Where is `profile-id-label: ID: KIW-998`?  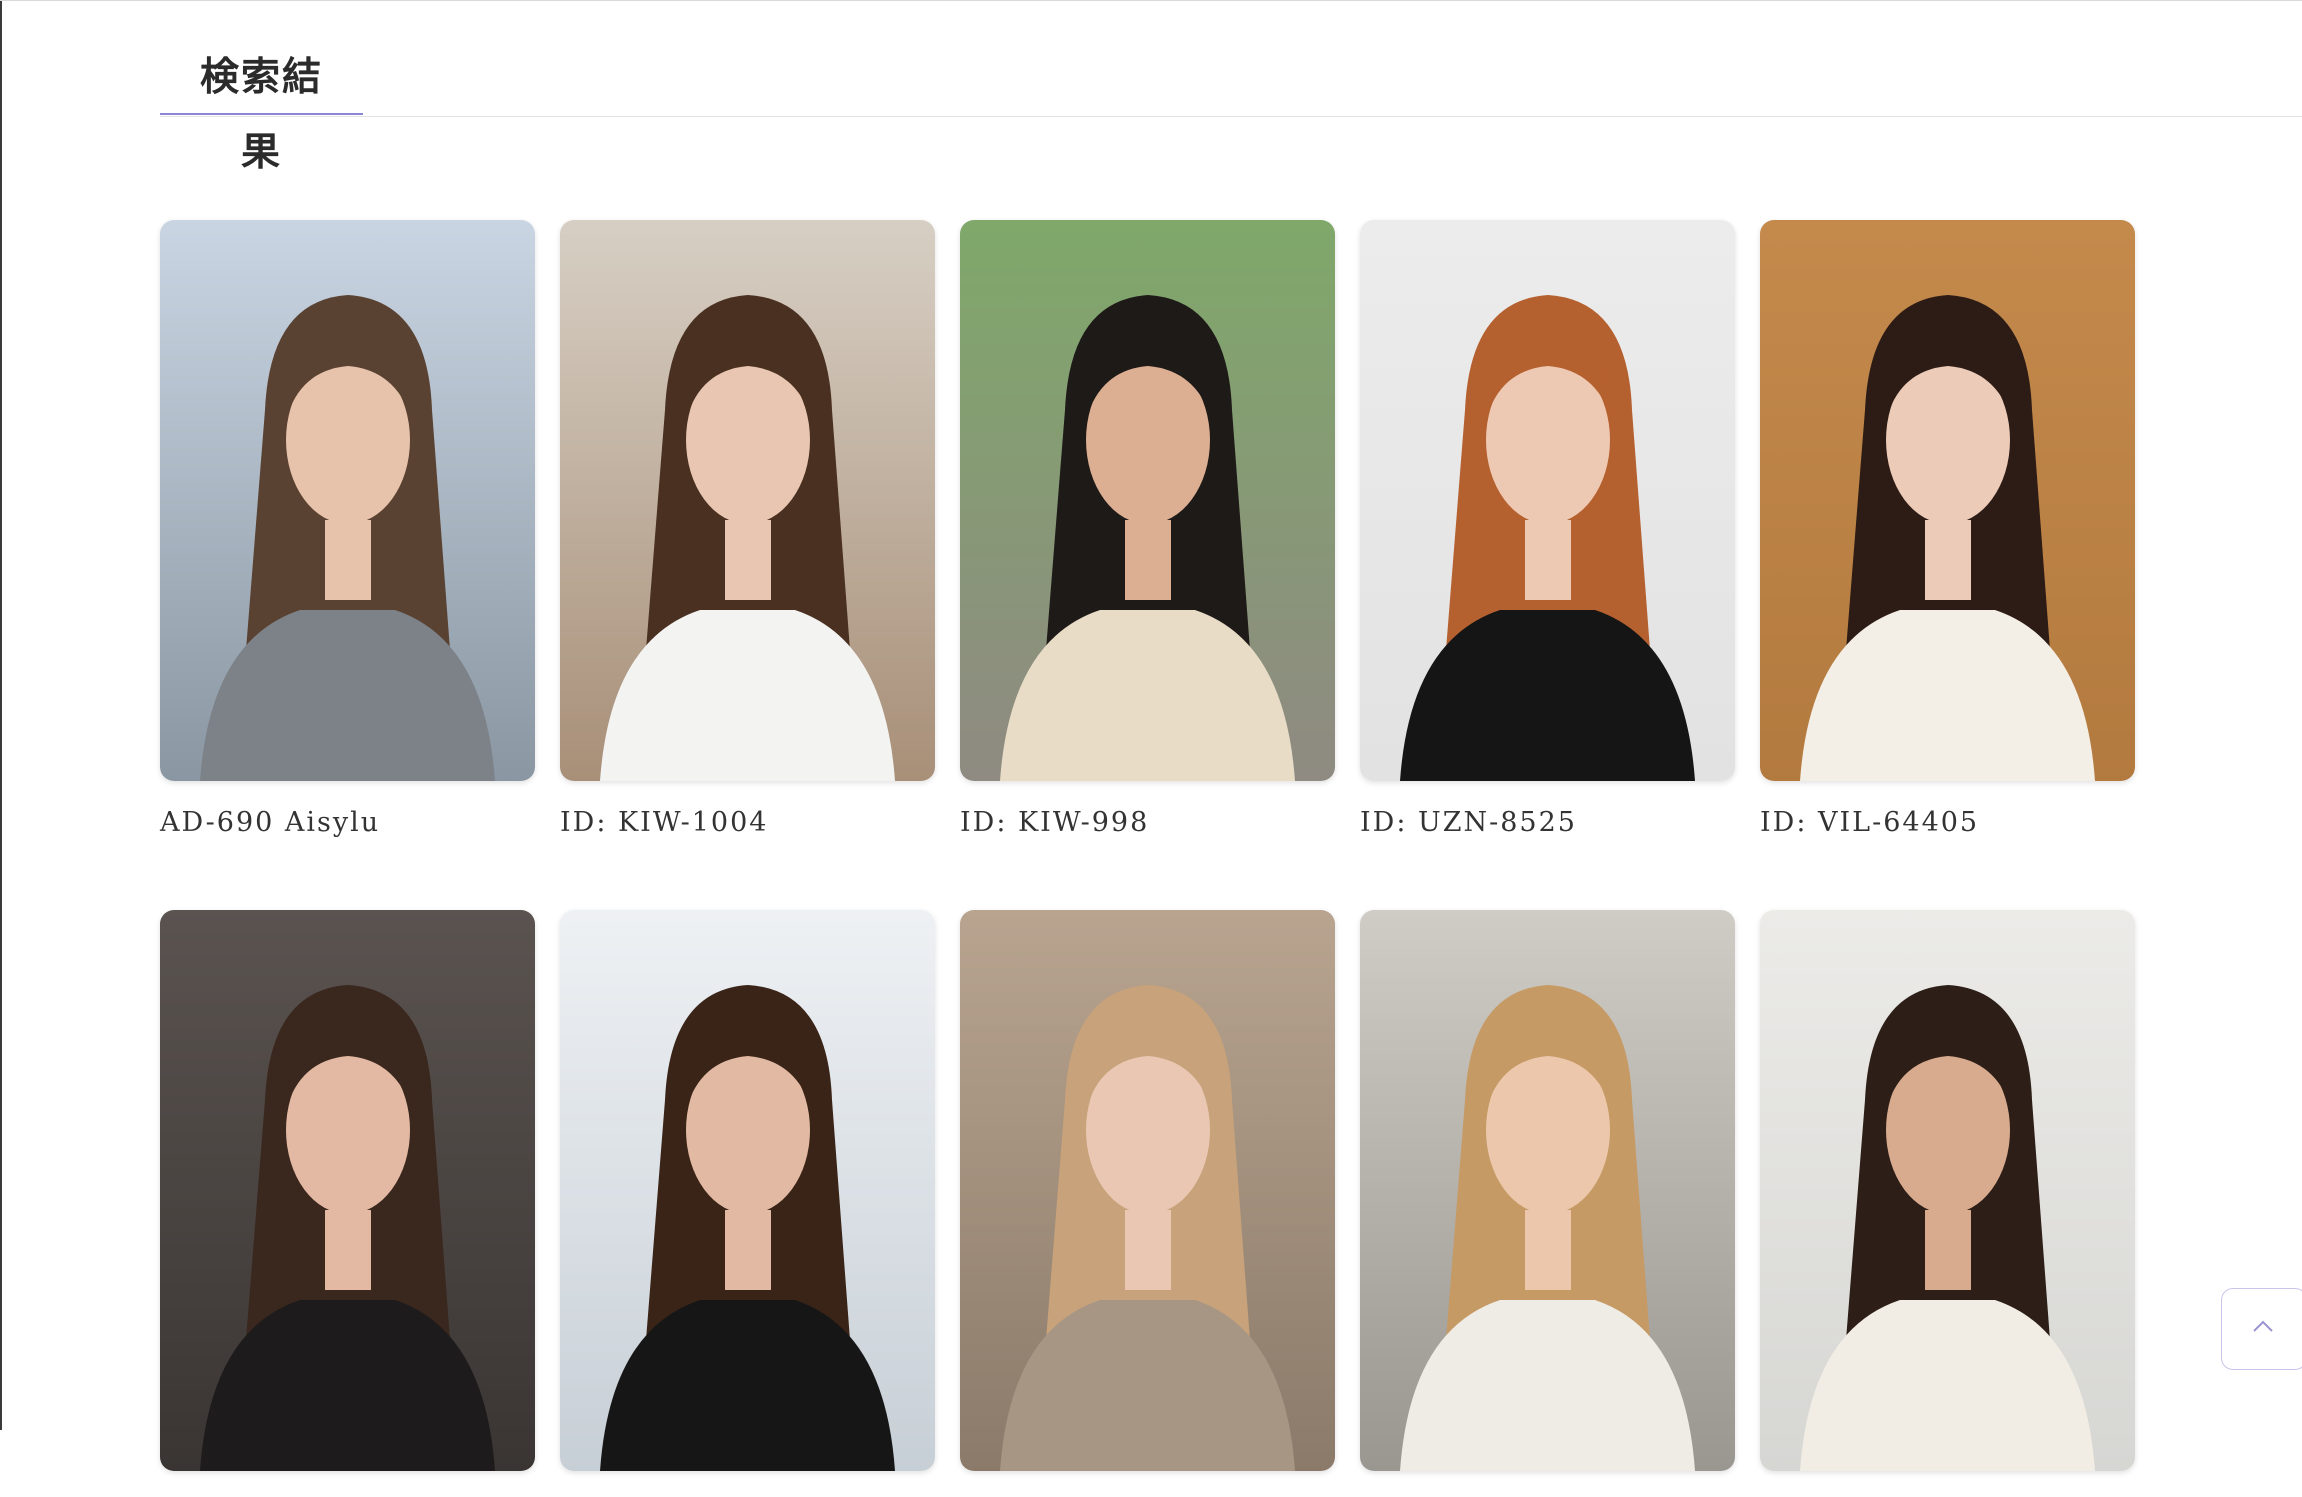 profile-id-label: ID: KIW-998 is located at coordinates (1147, 822).